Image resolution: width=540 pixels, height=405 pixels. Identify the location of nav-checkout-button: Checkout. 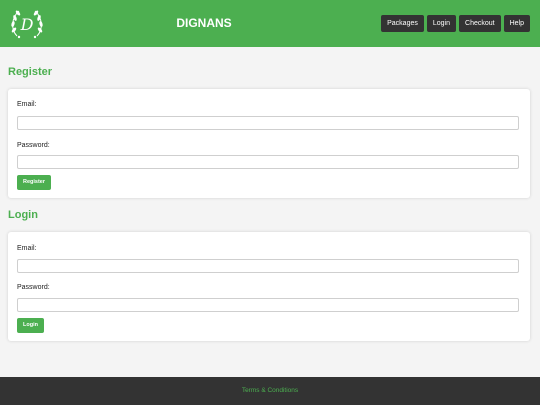
(480, 23).